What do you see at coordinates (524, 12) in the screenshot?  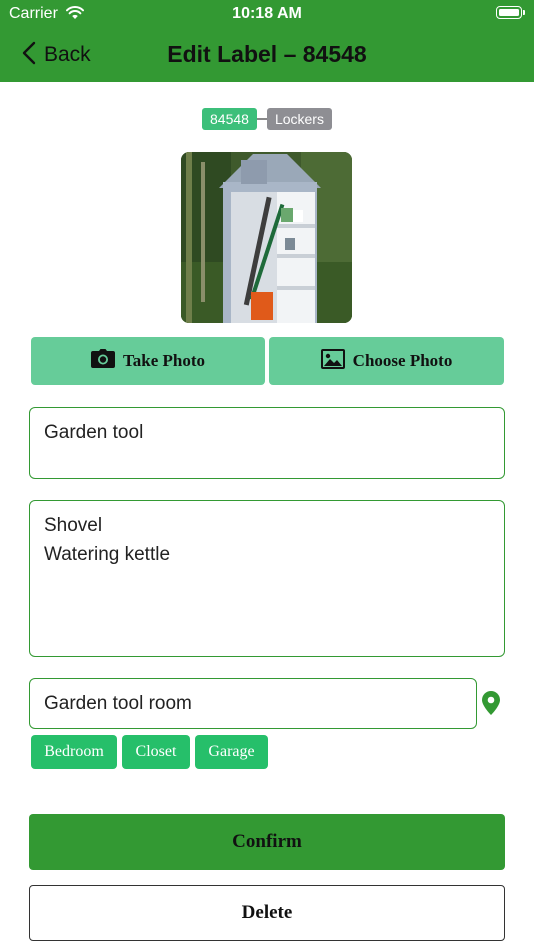 I see `battery-tip` at bounding box center [524, 12].